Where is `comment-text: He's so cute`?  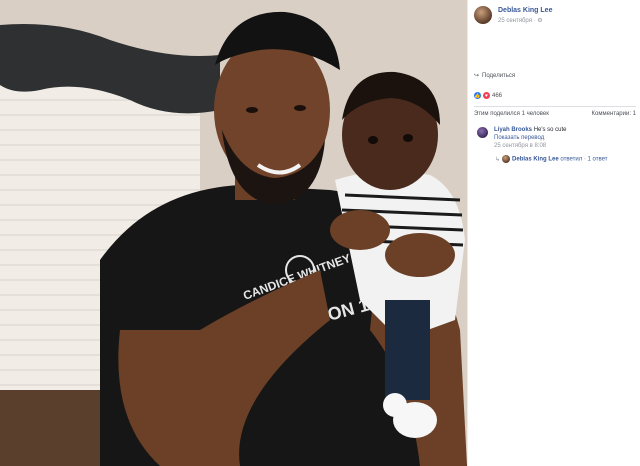 comment-text: He's so cute is located at coordinates (550, 130).